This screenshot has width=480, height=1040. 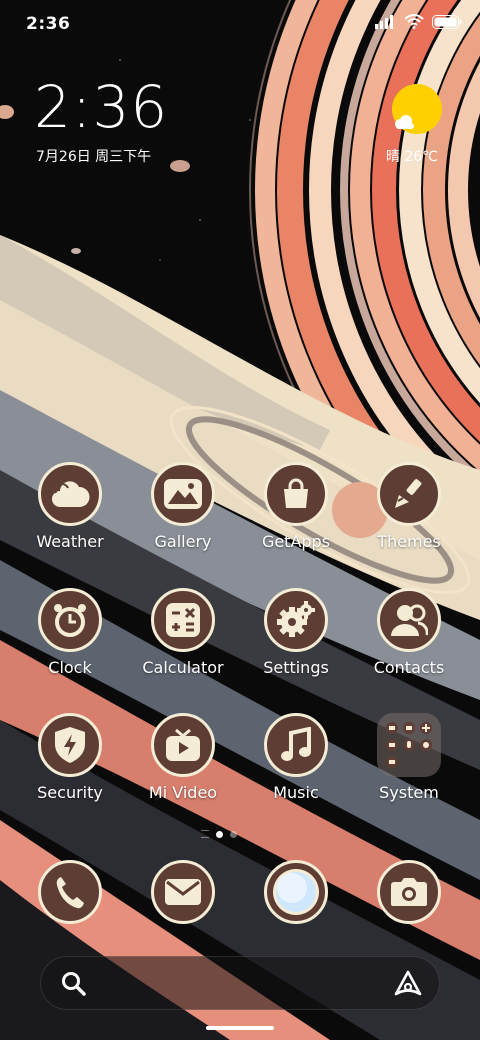 What do you see at coordinates (240, 1028) in the screenshot?
I see `home-indicator` at bounding box center [240, 1028].